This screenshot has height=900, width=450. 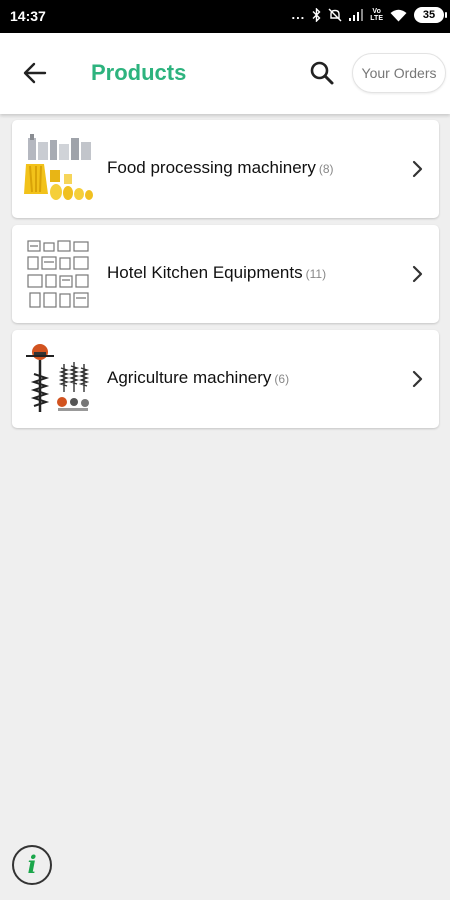 I want to click on wifi-icon, so click(x=398, y=15).